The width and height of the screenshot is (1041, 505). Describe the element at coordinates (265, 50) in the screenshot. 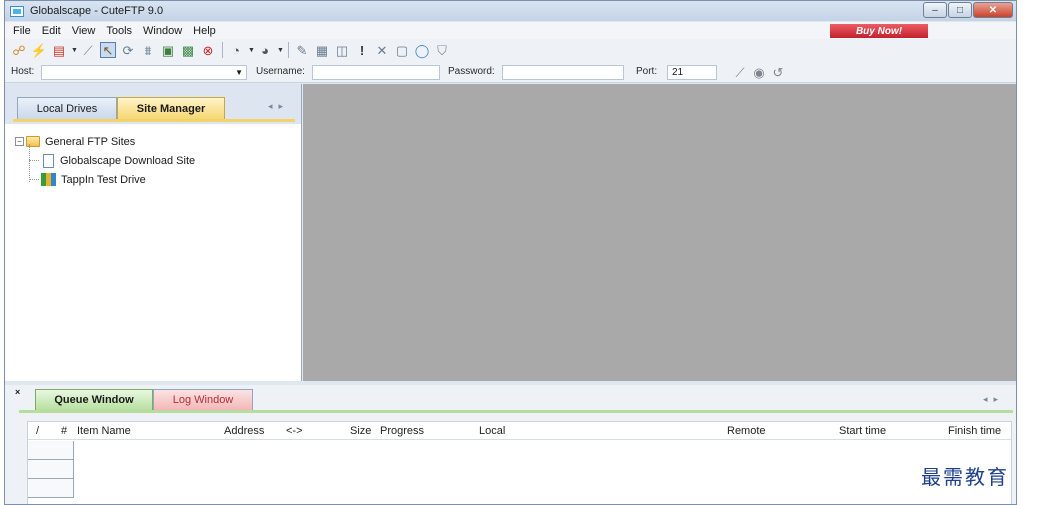

I see `forward-icon: ◕` at that location.